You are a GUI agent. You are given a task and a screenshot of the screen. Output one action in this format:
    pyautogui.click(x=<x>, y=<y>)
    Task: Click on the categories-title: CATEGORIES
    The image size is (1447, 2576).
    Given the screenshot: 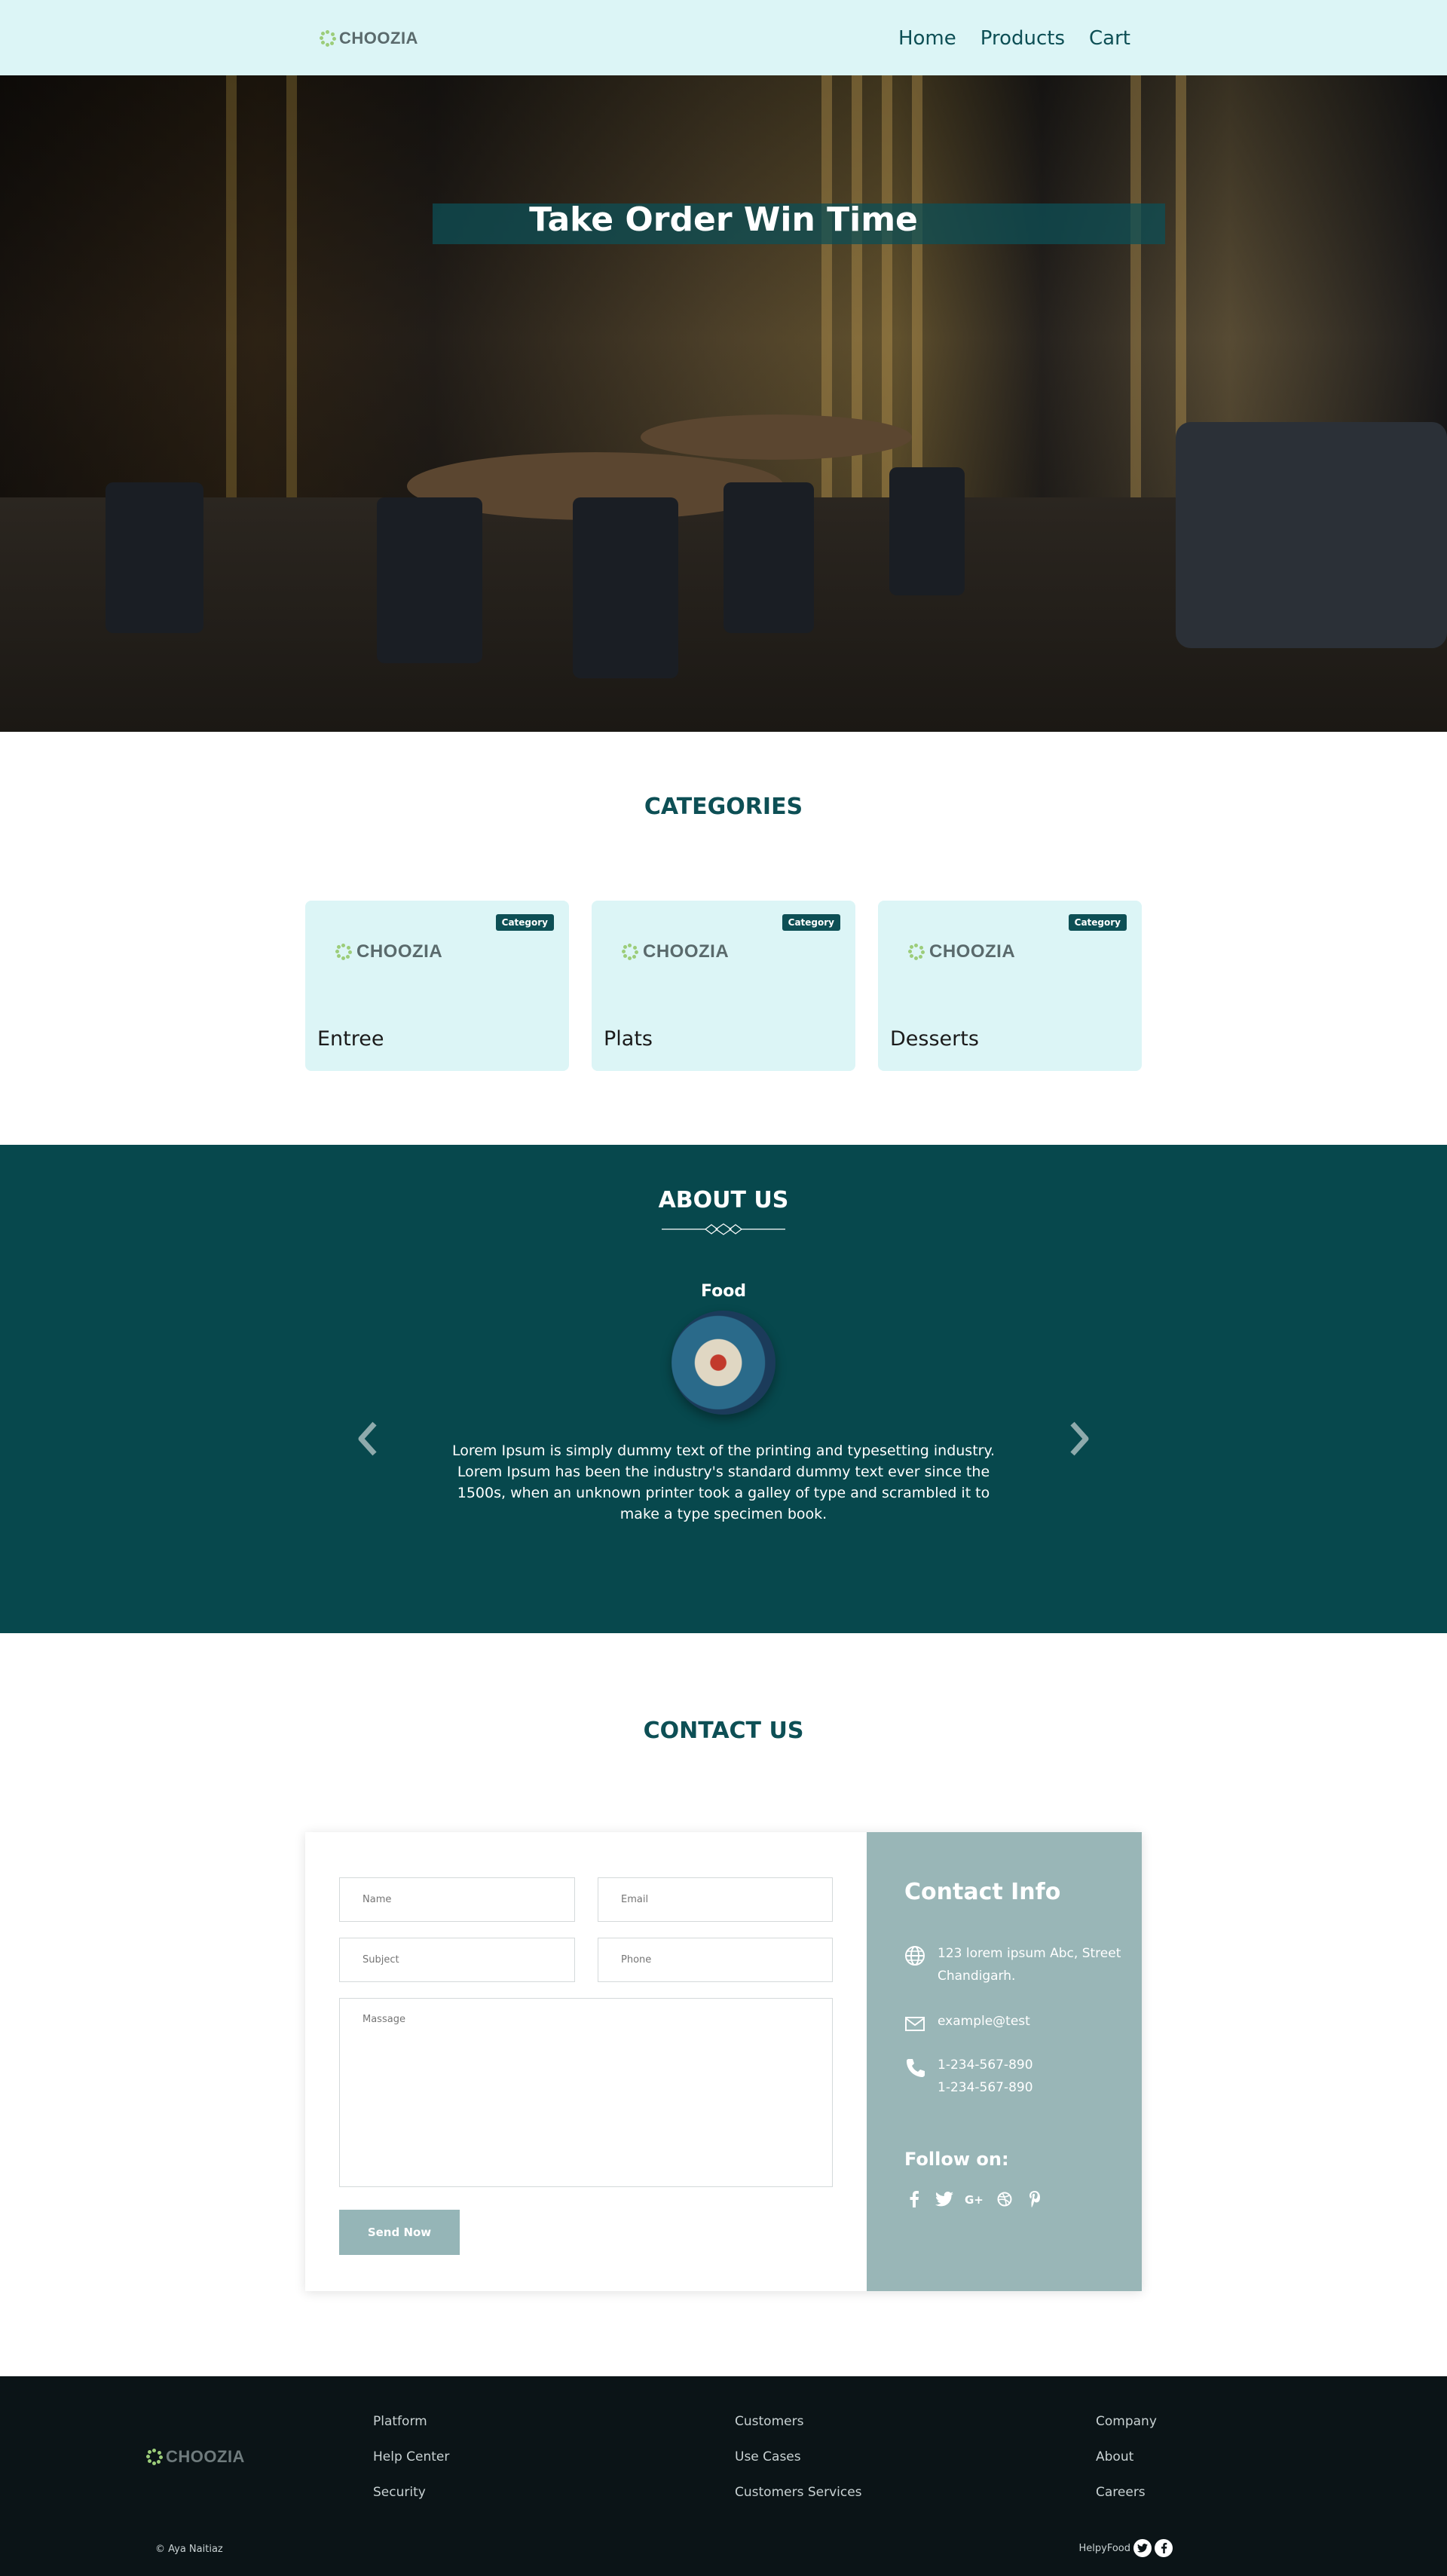 What is the action you would take?
    pyautogui.click(x=723, y=807)
    